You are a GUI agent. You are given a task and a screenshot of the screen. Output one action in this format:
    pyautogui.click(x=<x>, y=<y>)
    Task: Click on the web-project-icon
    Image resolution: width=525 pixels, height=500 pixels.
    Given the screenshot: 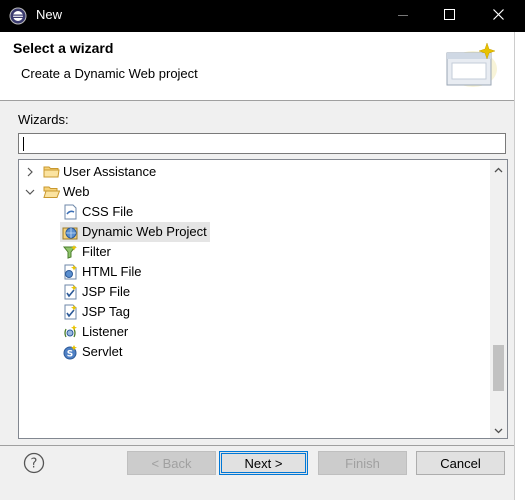 What is the action you would take?
    pyautogui.click(x=70, y=232)
    